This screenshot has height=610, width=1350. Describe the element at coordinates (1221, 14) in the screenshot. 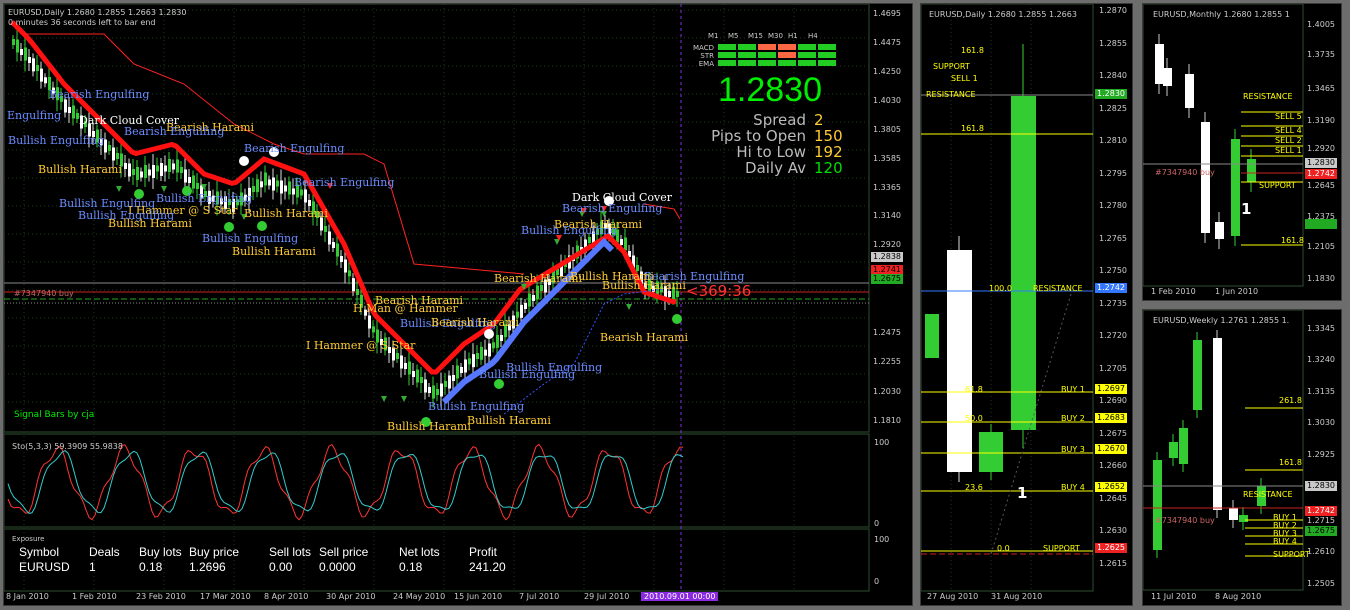

I see `monthly-title: EURUSD,Monthly 1.2680 1.2855 1` at that location.